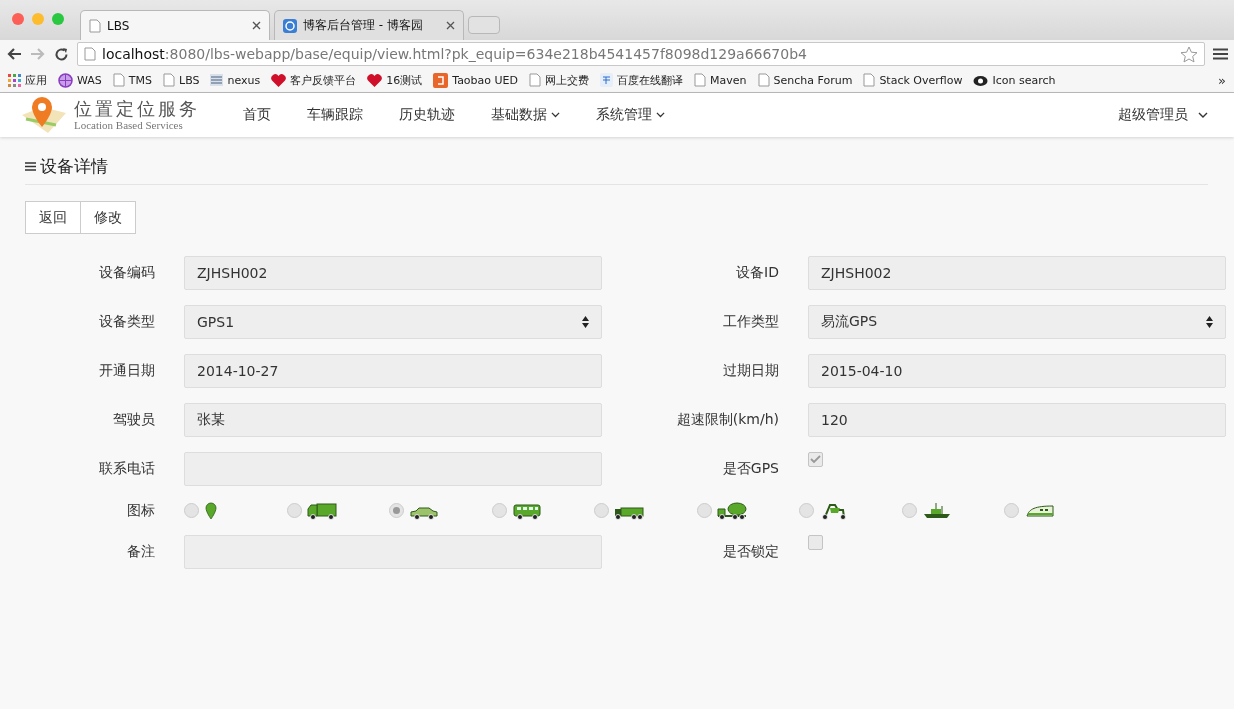 This screenshot has height=709, width=1234. I want to click on input-field: 120, so click(1017, 420).